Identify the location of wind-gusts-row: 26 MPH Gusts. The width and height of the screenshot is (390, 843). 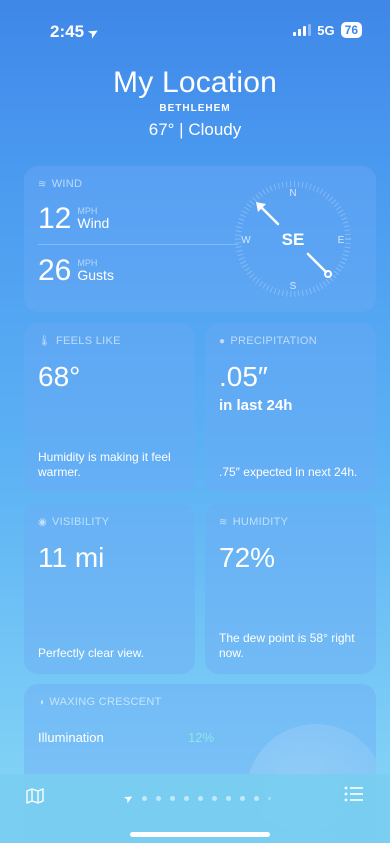
(76, 271).